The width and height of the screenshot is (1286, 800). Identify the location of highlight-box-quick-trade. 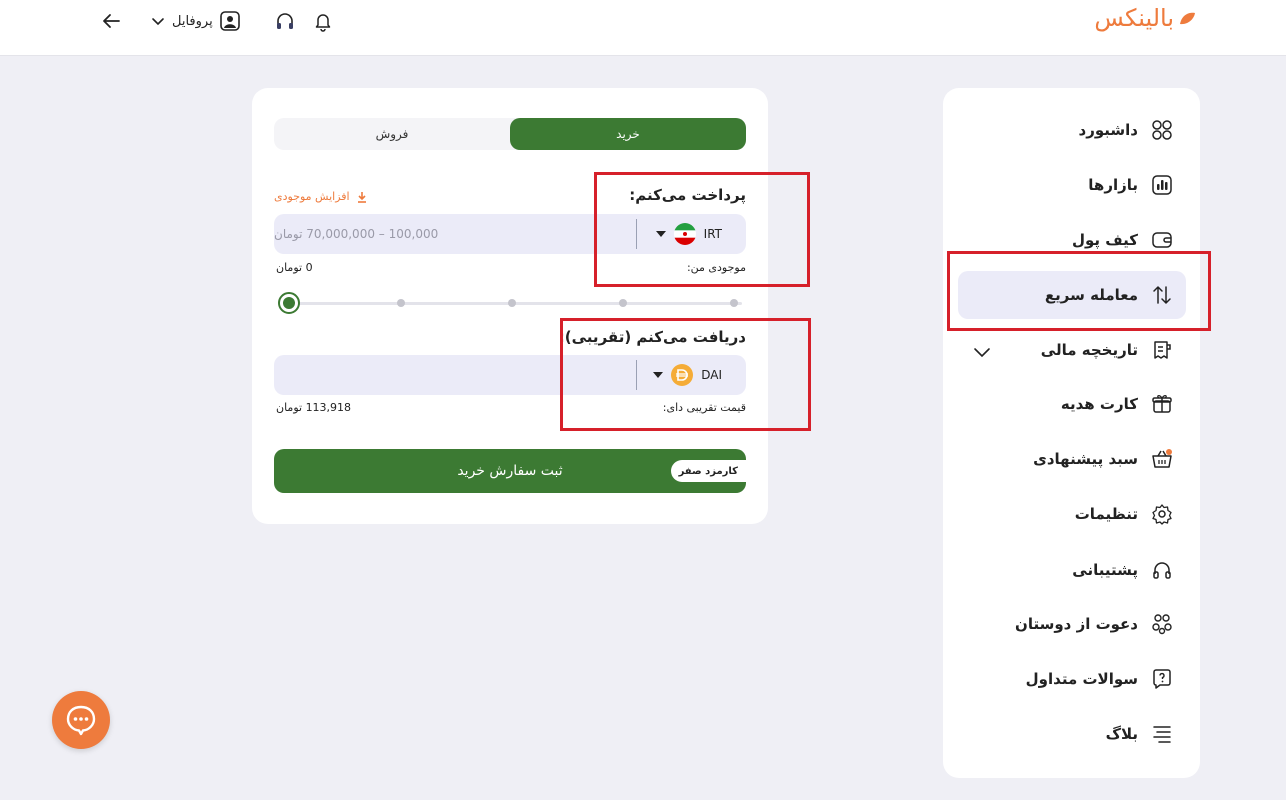
(1079, 291).